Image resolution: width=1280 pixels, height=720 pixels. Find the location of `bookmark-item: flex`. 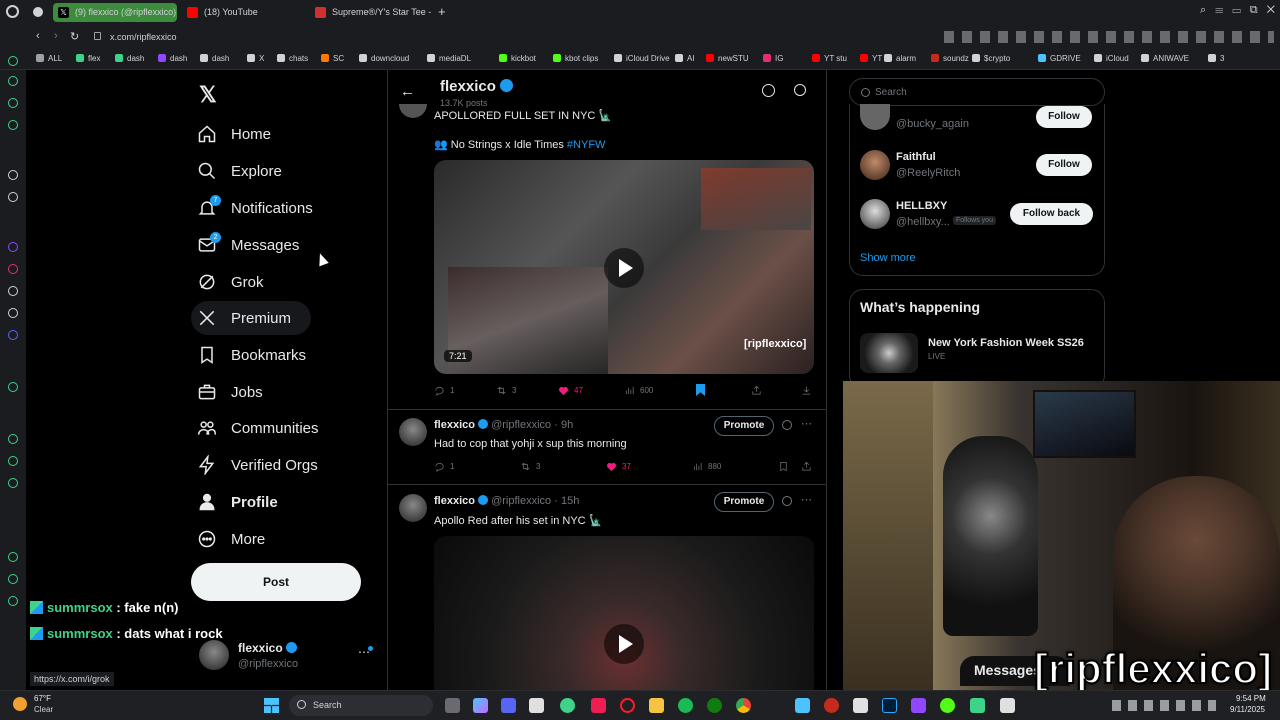

bookmark-item: flex is located at coordinates (88, 58).